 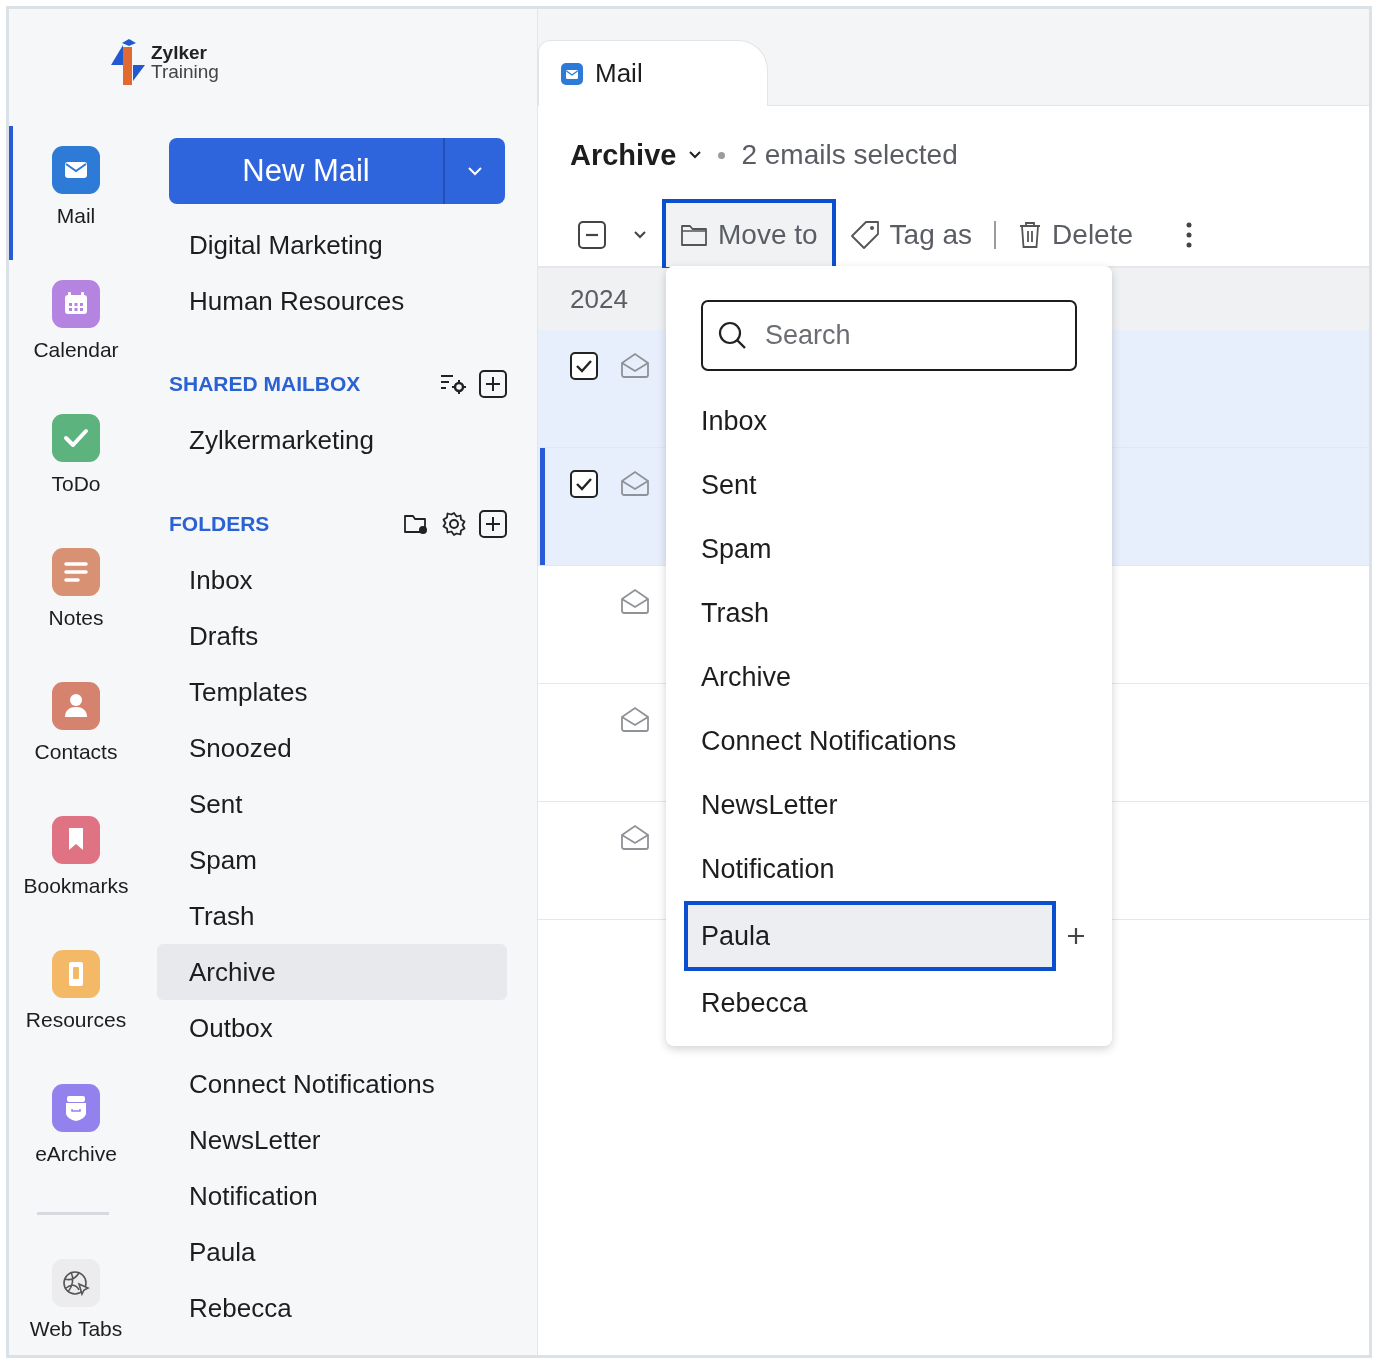 I want to click on menu-item: Paula, so click(x=870, y=936).